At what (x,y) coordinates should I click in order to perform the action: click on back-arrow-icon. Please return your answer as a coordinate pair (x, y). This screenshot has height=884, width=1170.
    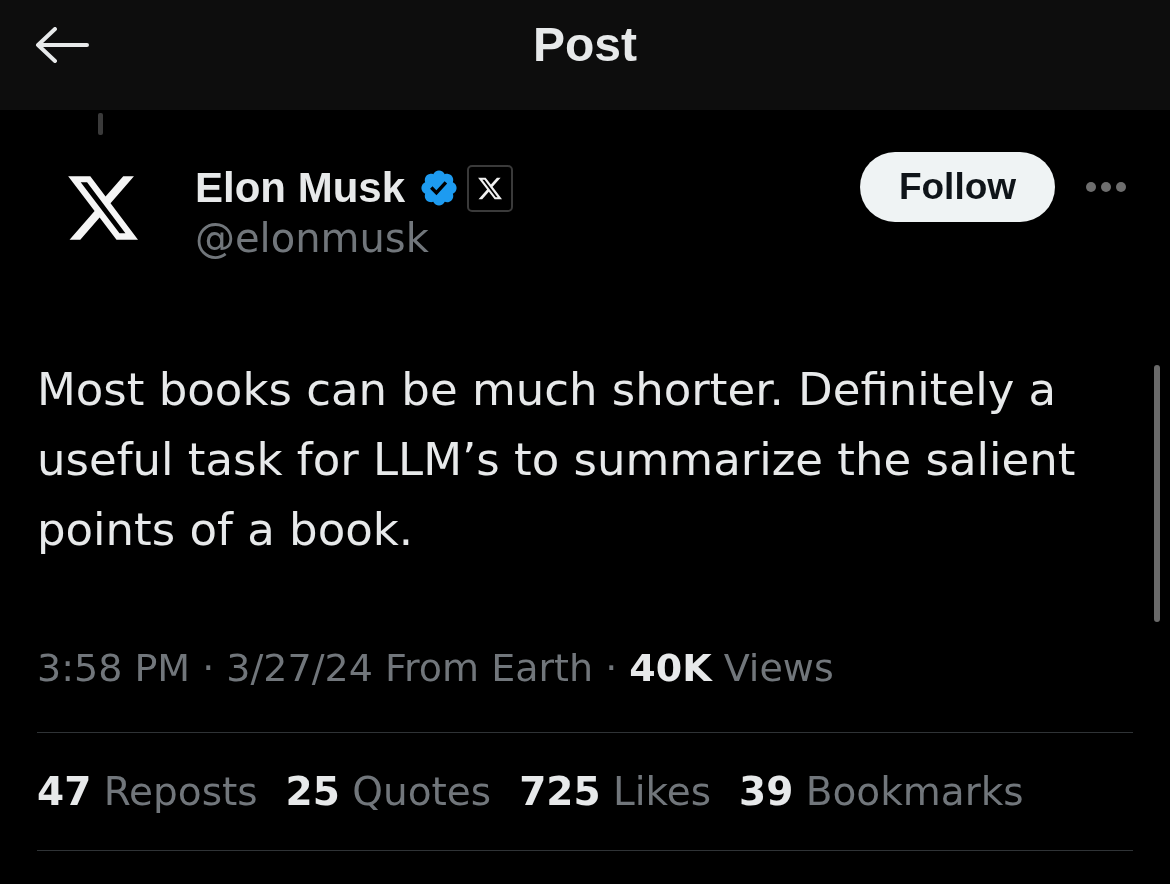
    Looking at the image, I should click on (62, 45).